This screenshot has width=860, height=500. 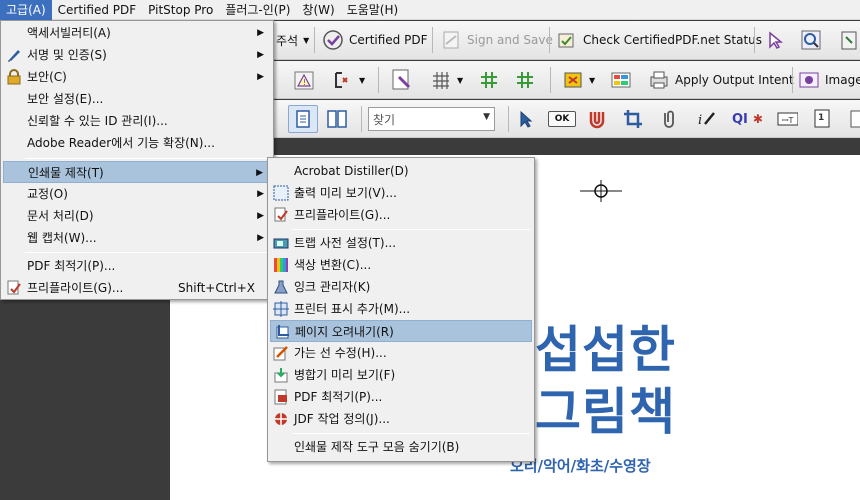 I want to click on warning-triangle-icon: !, so click(x=304, y=80).